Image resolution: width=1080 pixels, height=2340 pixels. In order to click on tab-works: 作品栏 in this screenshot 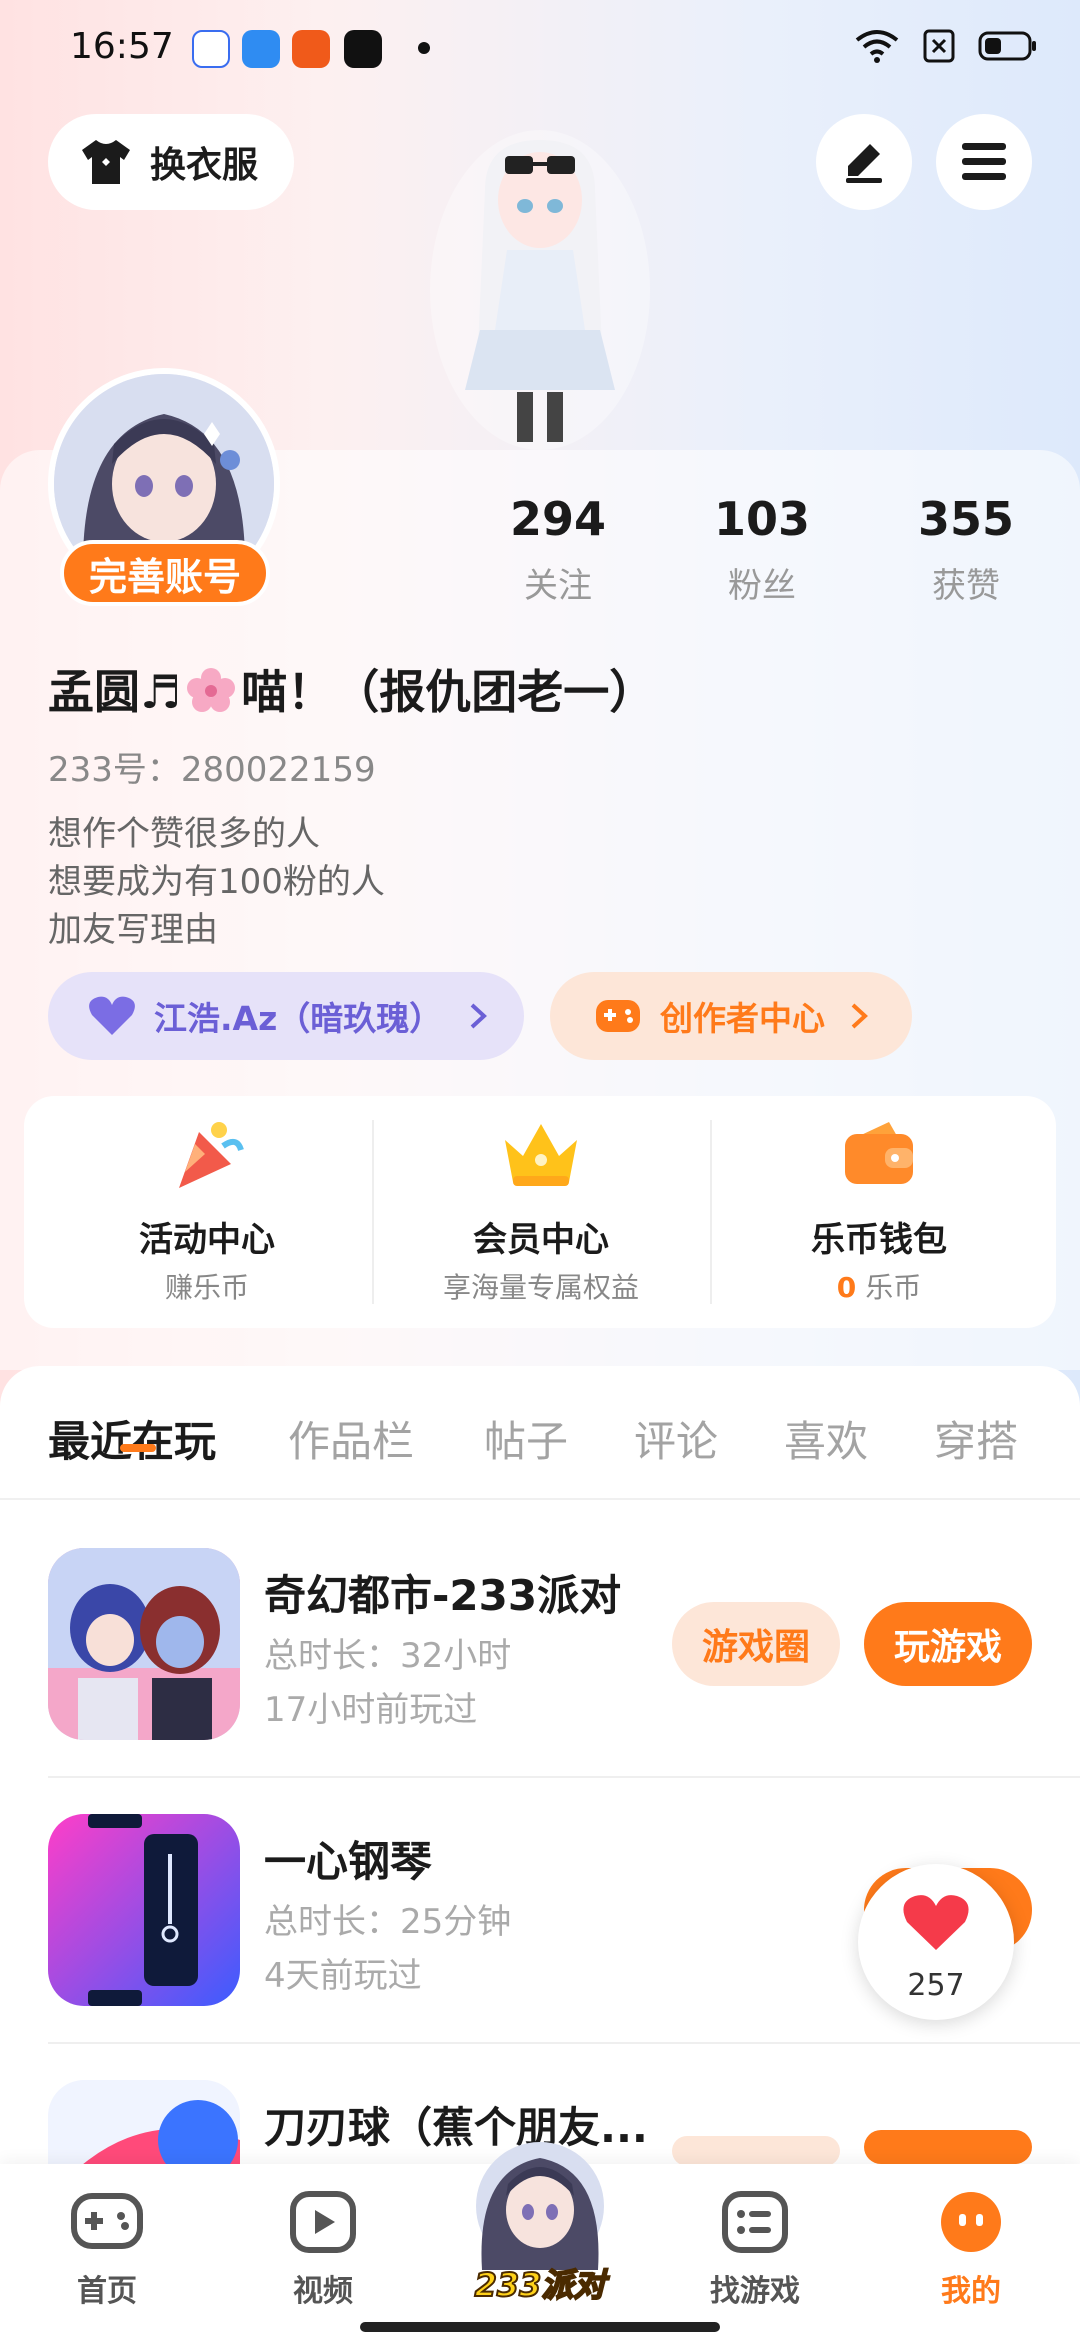, I will do `click(351, 1438)`.